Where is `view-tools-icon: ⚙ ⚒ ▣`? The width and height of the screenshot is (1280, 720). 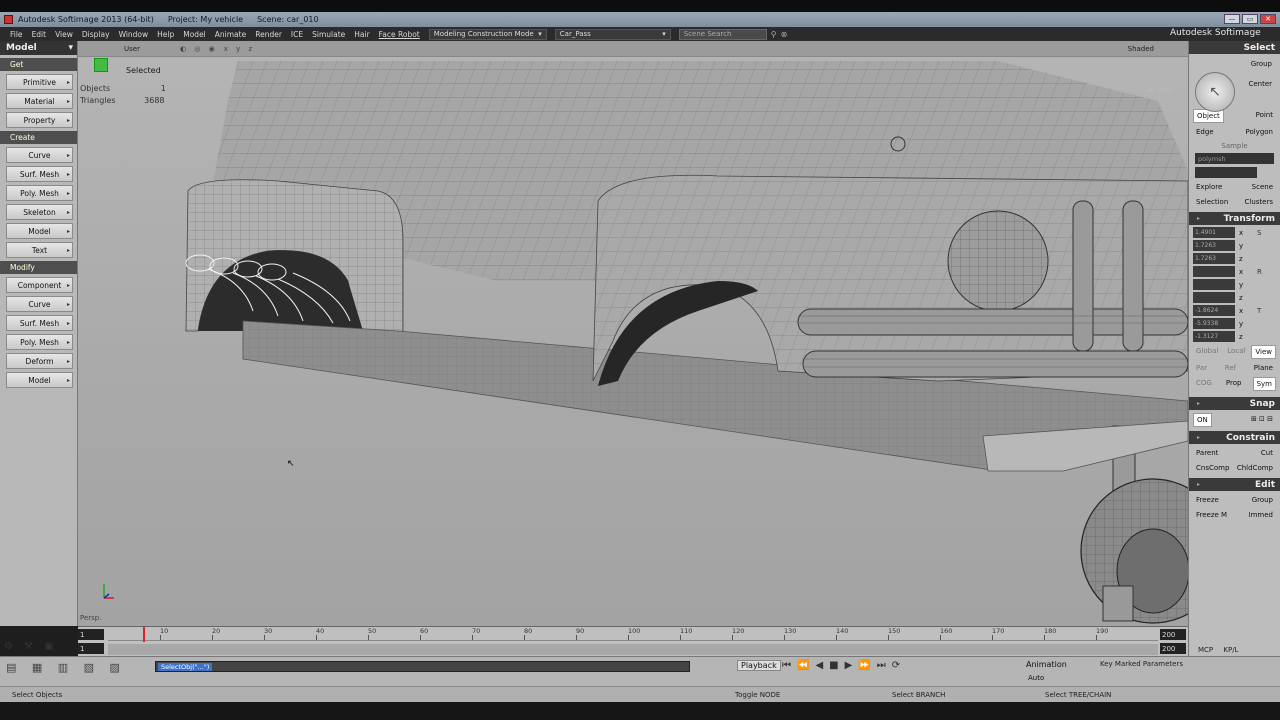
view-tools-icon: ⚙ ⚒ ▣ is located at coordinates (31, 646).